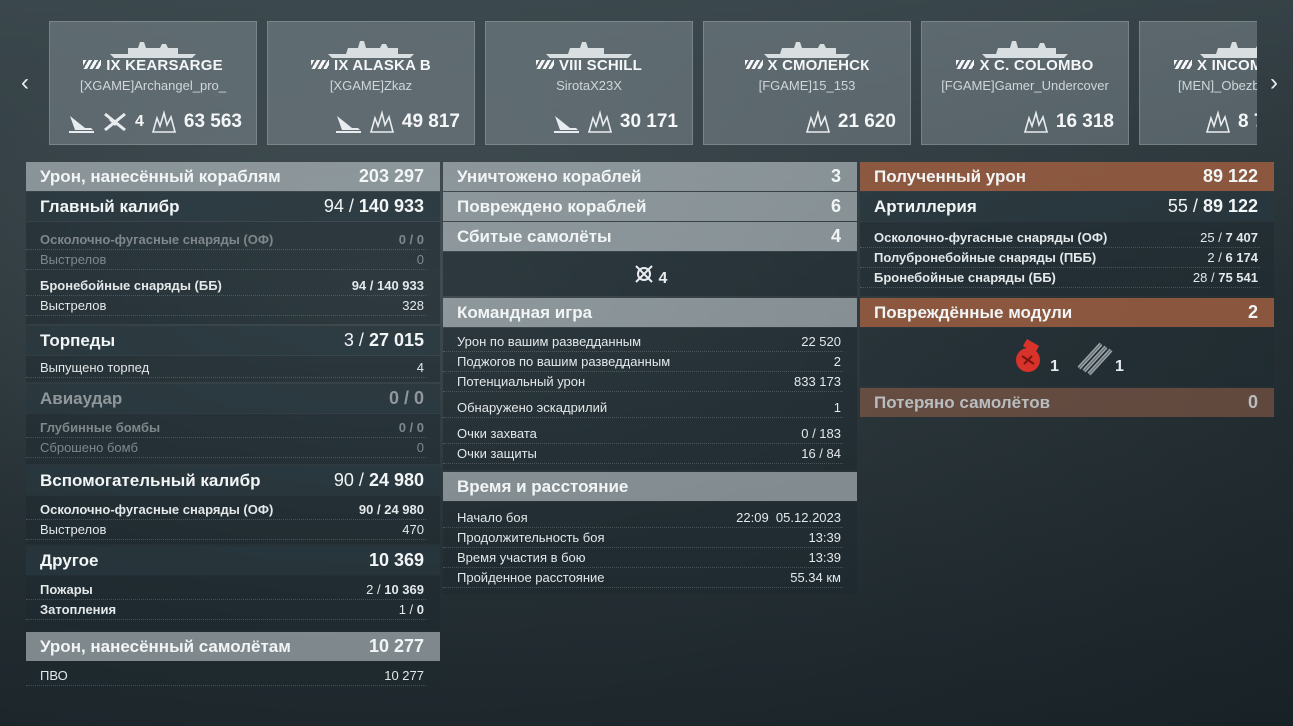 This screenshot has height=726, width=1293. Describe the element at coordinates (866, 121) in the screenshot. I see `damage-value: 21 620` at that location.